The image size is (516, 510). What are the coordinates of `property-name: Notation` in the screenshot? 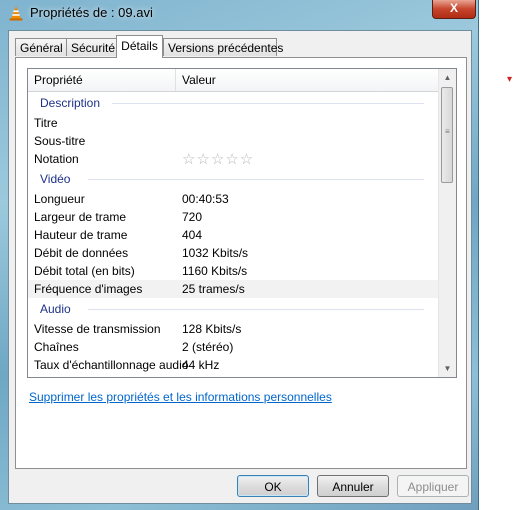 It's located at (56, 159).